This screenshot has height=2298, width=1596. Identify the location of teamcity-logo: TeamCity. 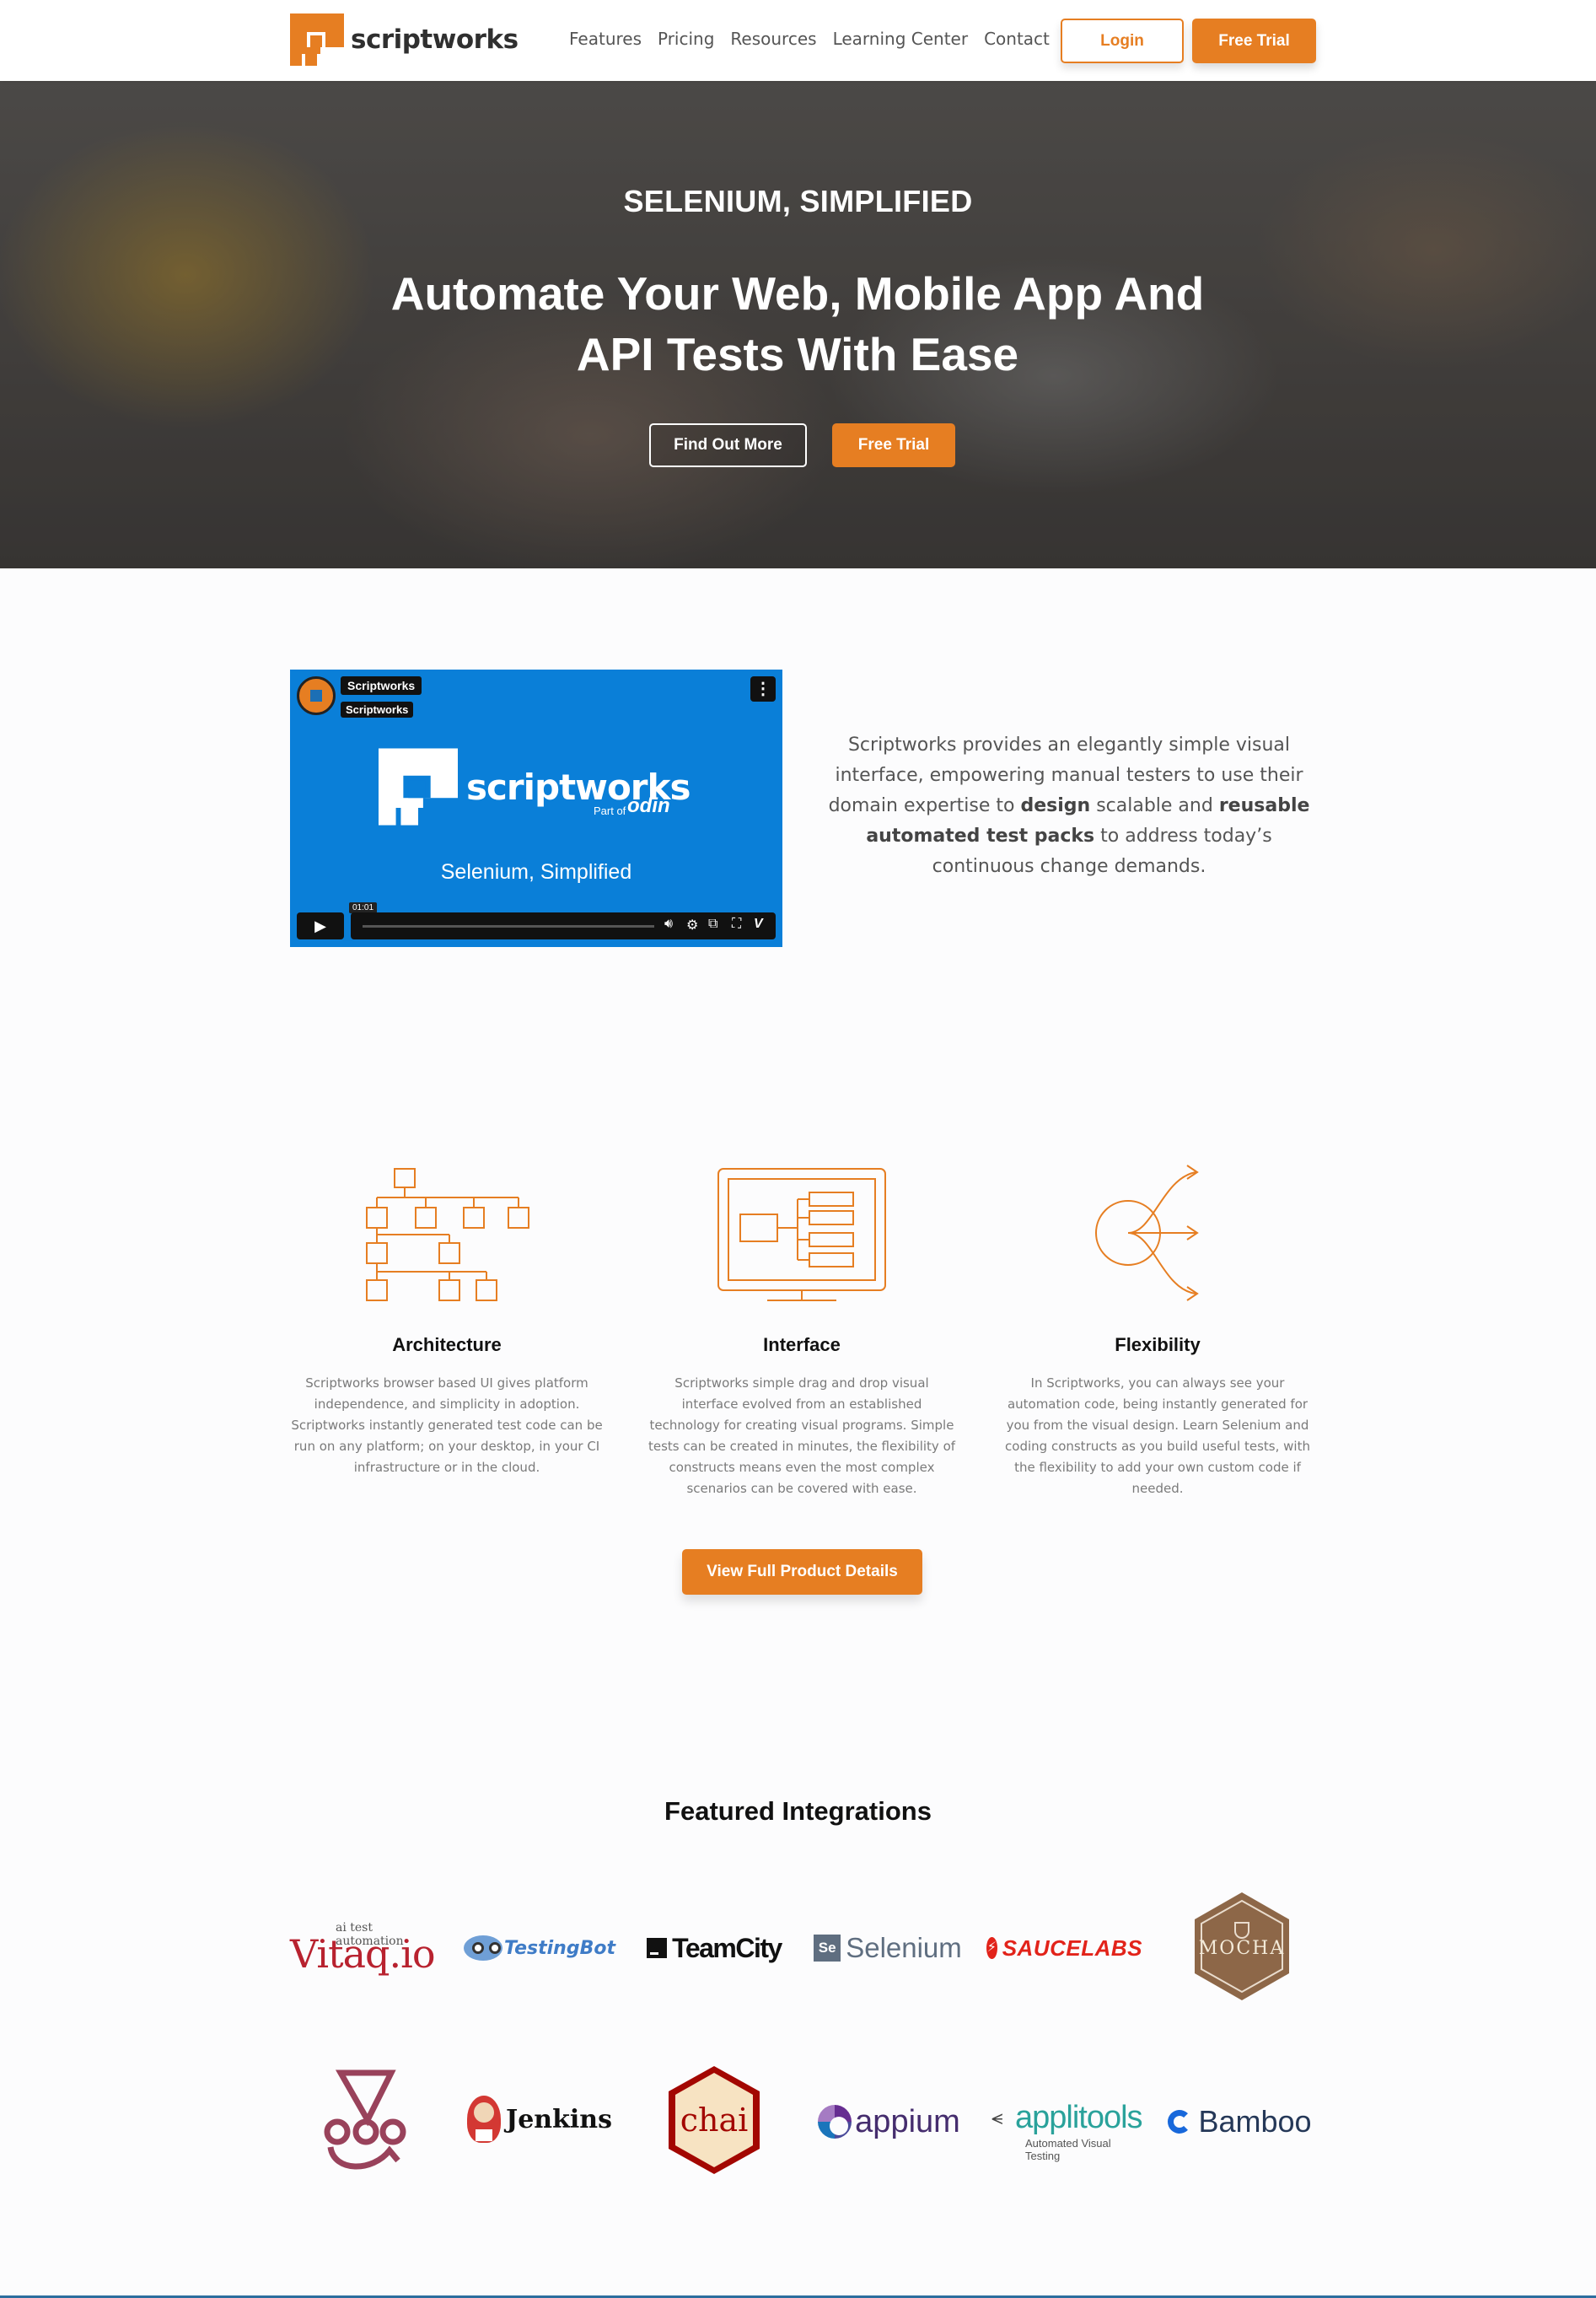
(714, 1948).